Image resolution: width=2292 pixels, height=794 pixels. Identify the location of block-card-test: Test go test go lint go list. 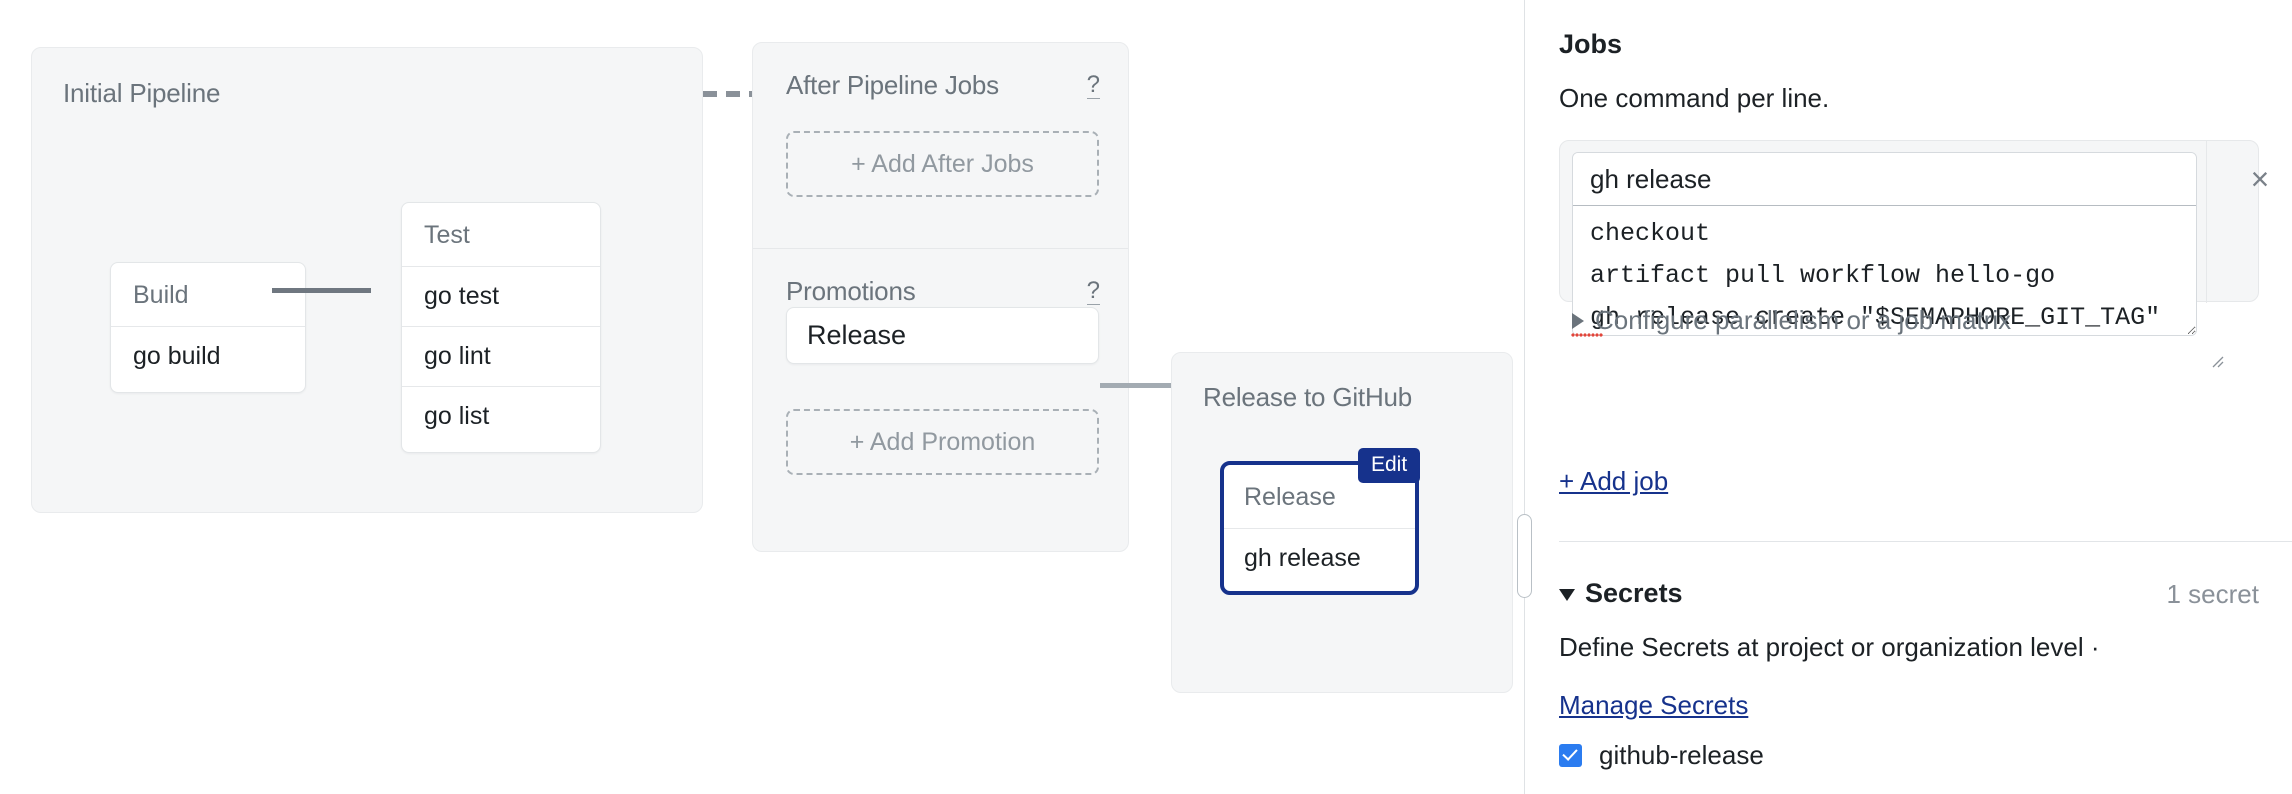
(501, 327).